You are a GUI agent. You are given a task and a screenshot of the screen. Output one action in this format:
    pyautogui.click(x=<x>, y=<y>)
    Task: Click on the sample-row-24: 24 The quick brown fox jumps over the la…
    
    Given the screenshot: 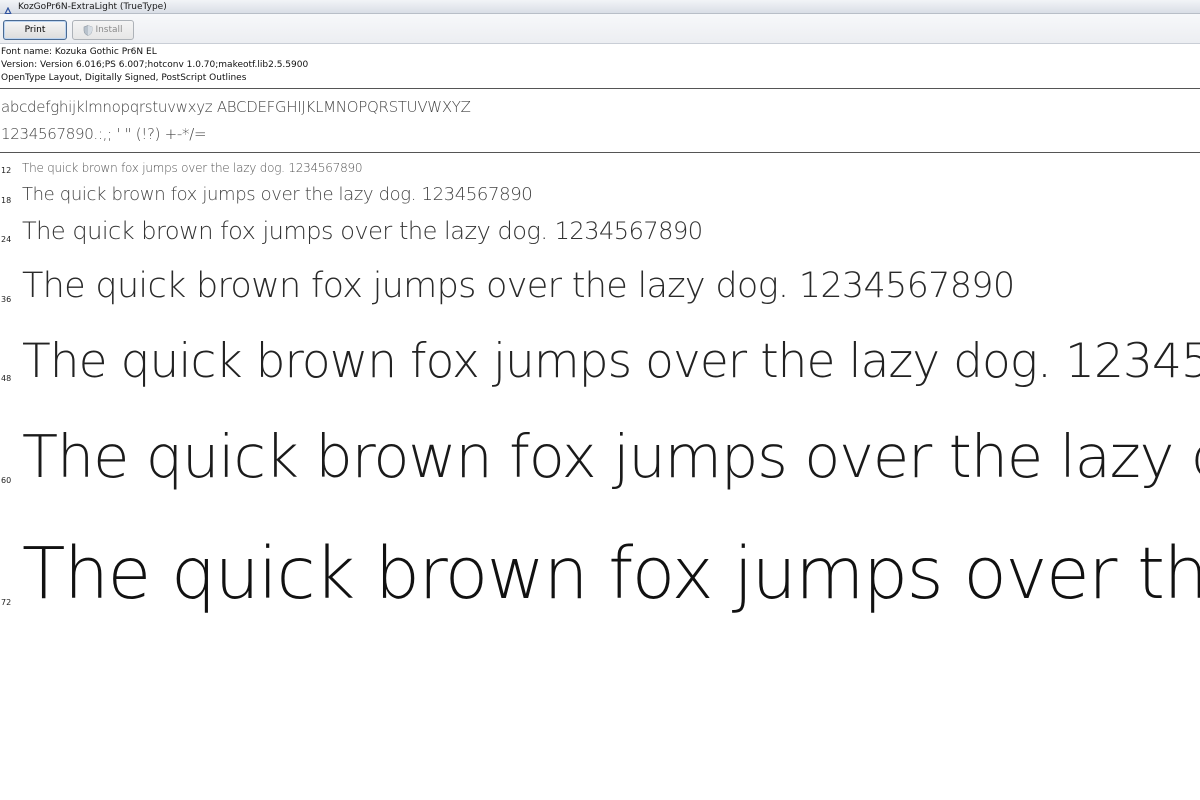 What is the action you would take?
    pyautogui.click(x=600, y=232)
    